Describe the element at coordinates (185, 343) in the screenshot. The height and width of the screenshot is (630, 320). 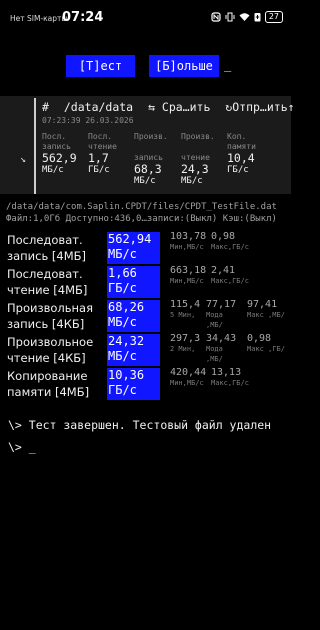
I see `result-min: 297,3 2 Мин,` at that location.